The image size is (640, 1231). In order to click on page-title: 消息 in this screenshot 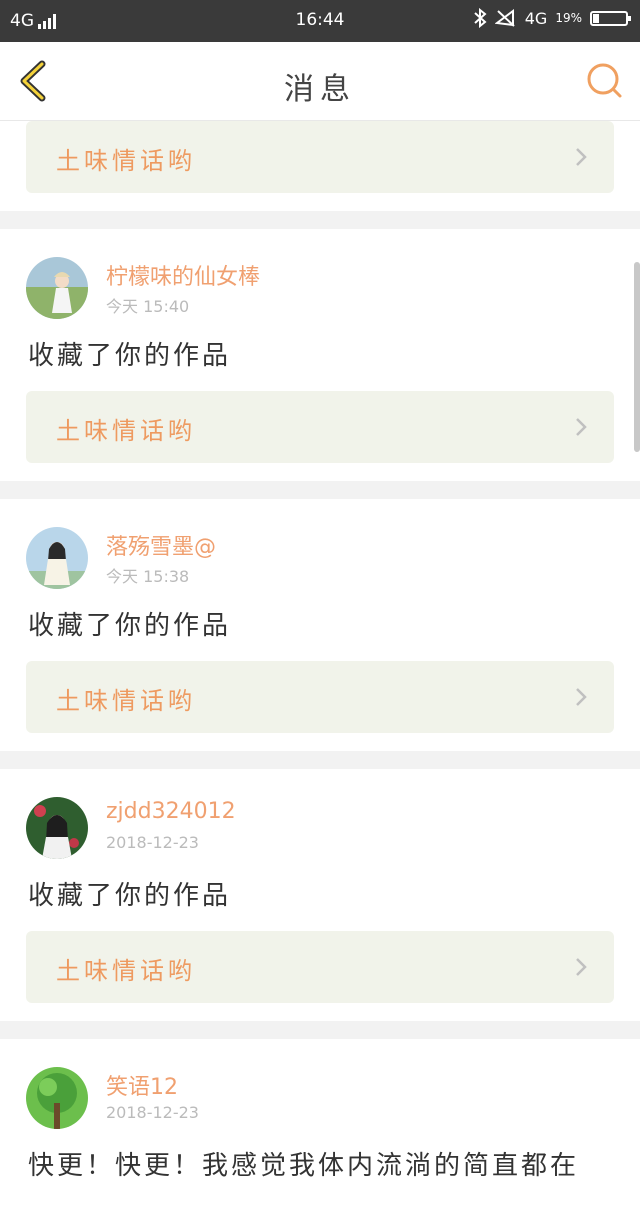, I will do `click(320, 89)`.